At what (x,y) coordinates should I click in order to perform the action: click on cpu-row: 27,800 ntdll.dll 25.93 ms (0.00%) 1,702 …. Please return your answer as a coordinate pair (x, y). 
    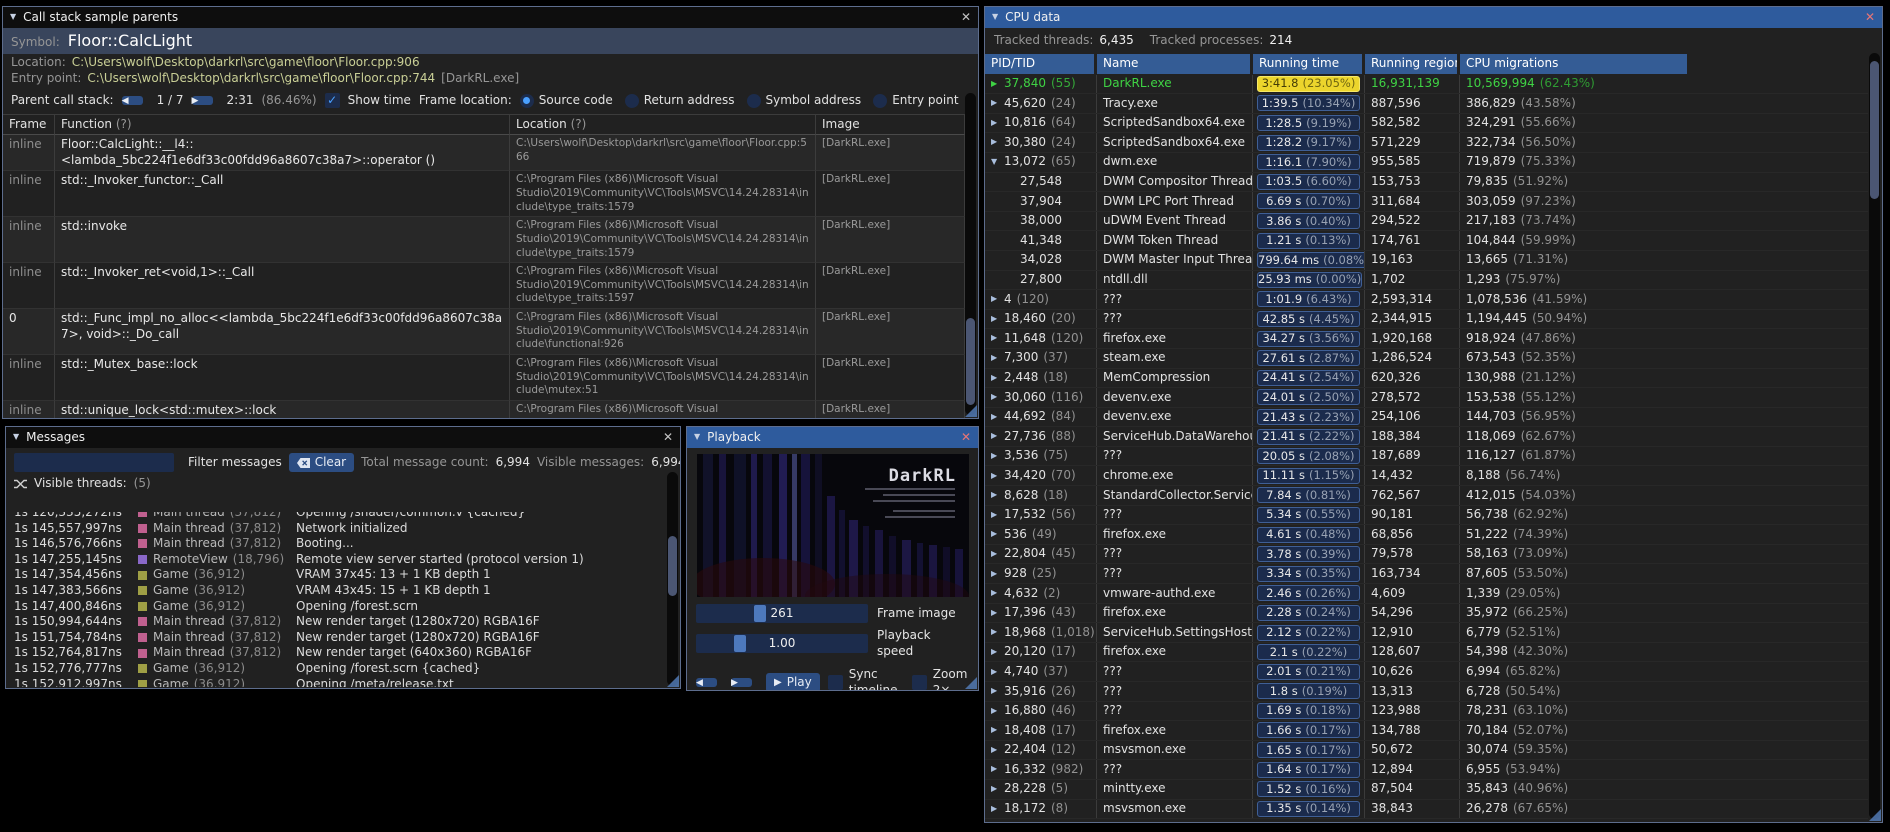
    Looking at the image, I should click on (1426, 280).